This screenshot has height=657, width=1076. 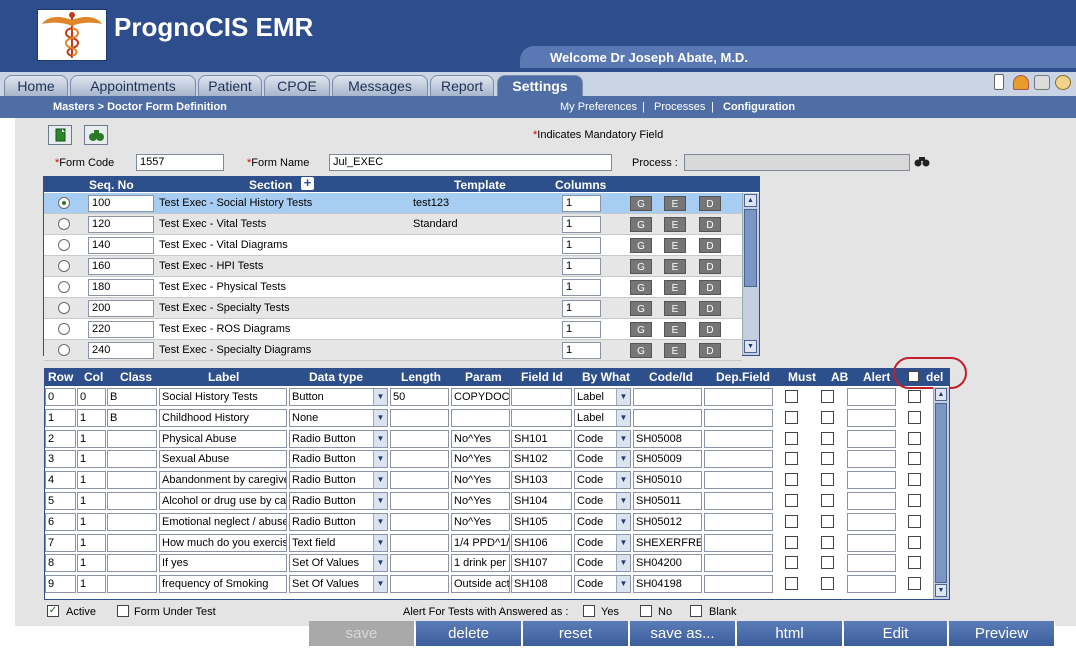 I want to click on section-row: 140 Test Exec - Vital Diagrams 1 G E D, so click(x=393, y=245).